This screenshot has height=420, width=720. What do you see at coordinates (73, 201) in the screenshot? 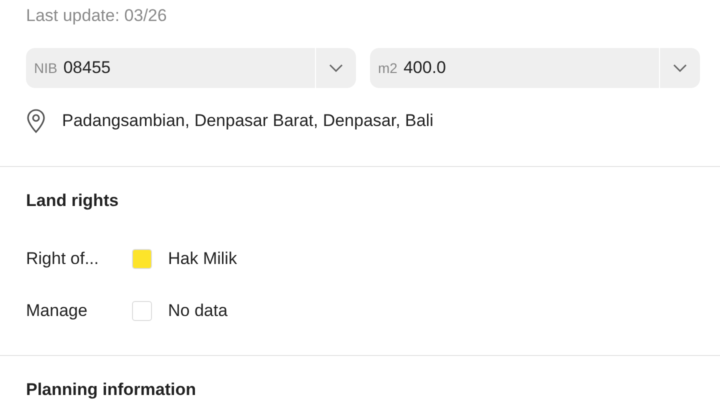
I see `section-title: Land rights` at bounding box center [73, 201].